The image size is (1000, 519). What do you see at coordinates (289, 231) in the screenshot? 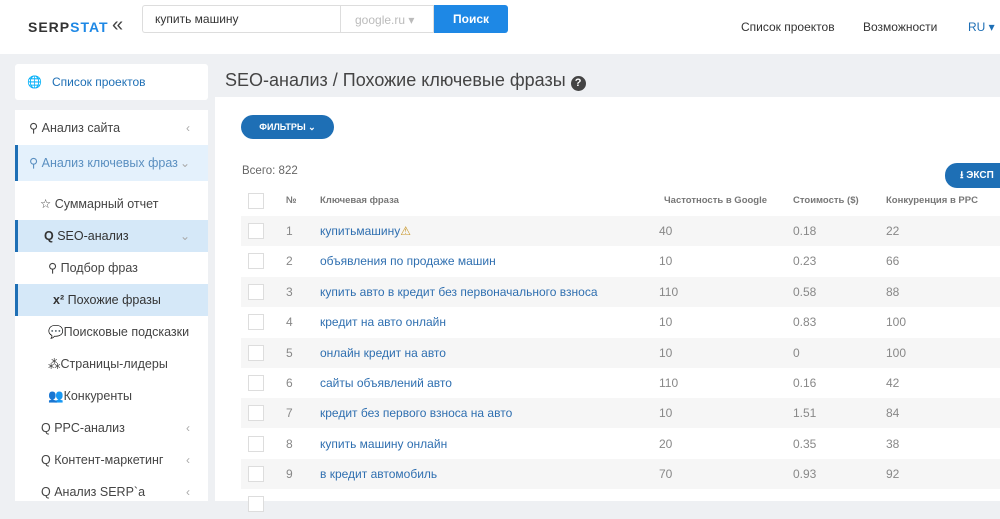
I see `row-number: 1` at bounding box center [289, 231].